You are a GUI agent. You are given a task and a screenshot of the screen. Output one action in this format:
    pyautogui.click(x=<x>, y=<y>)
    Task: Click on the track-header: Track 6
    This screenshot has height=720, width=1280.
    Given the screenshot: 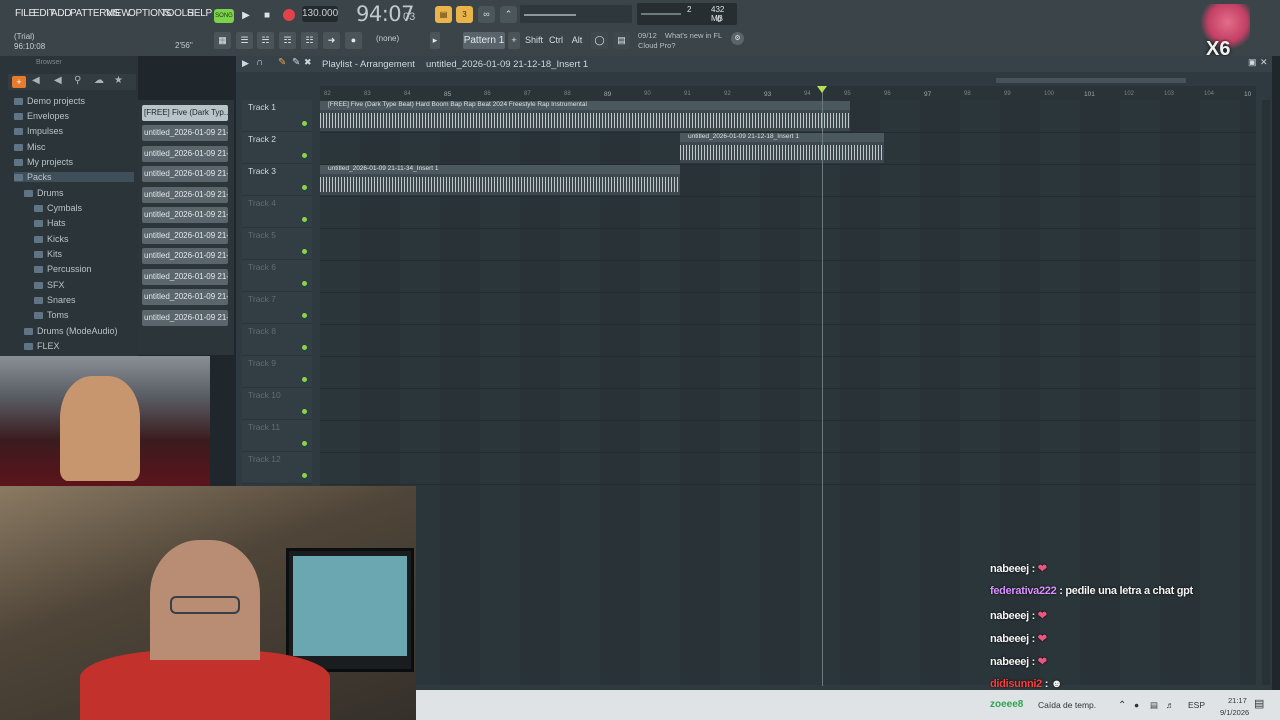 What is the action you would take?
    pyautogui.click(x=277, y=276)
    